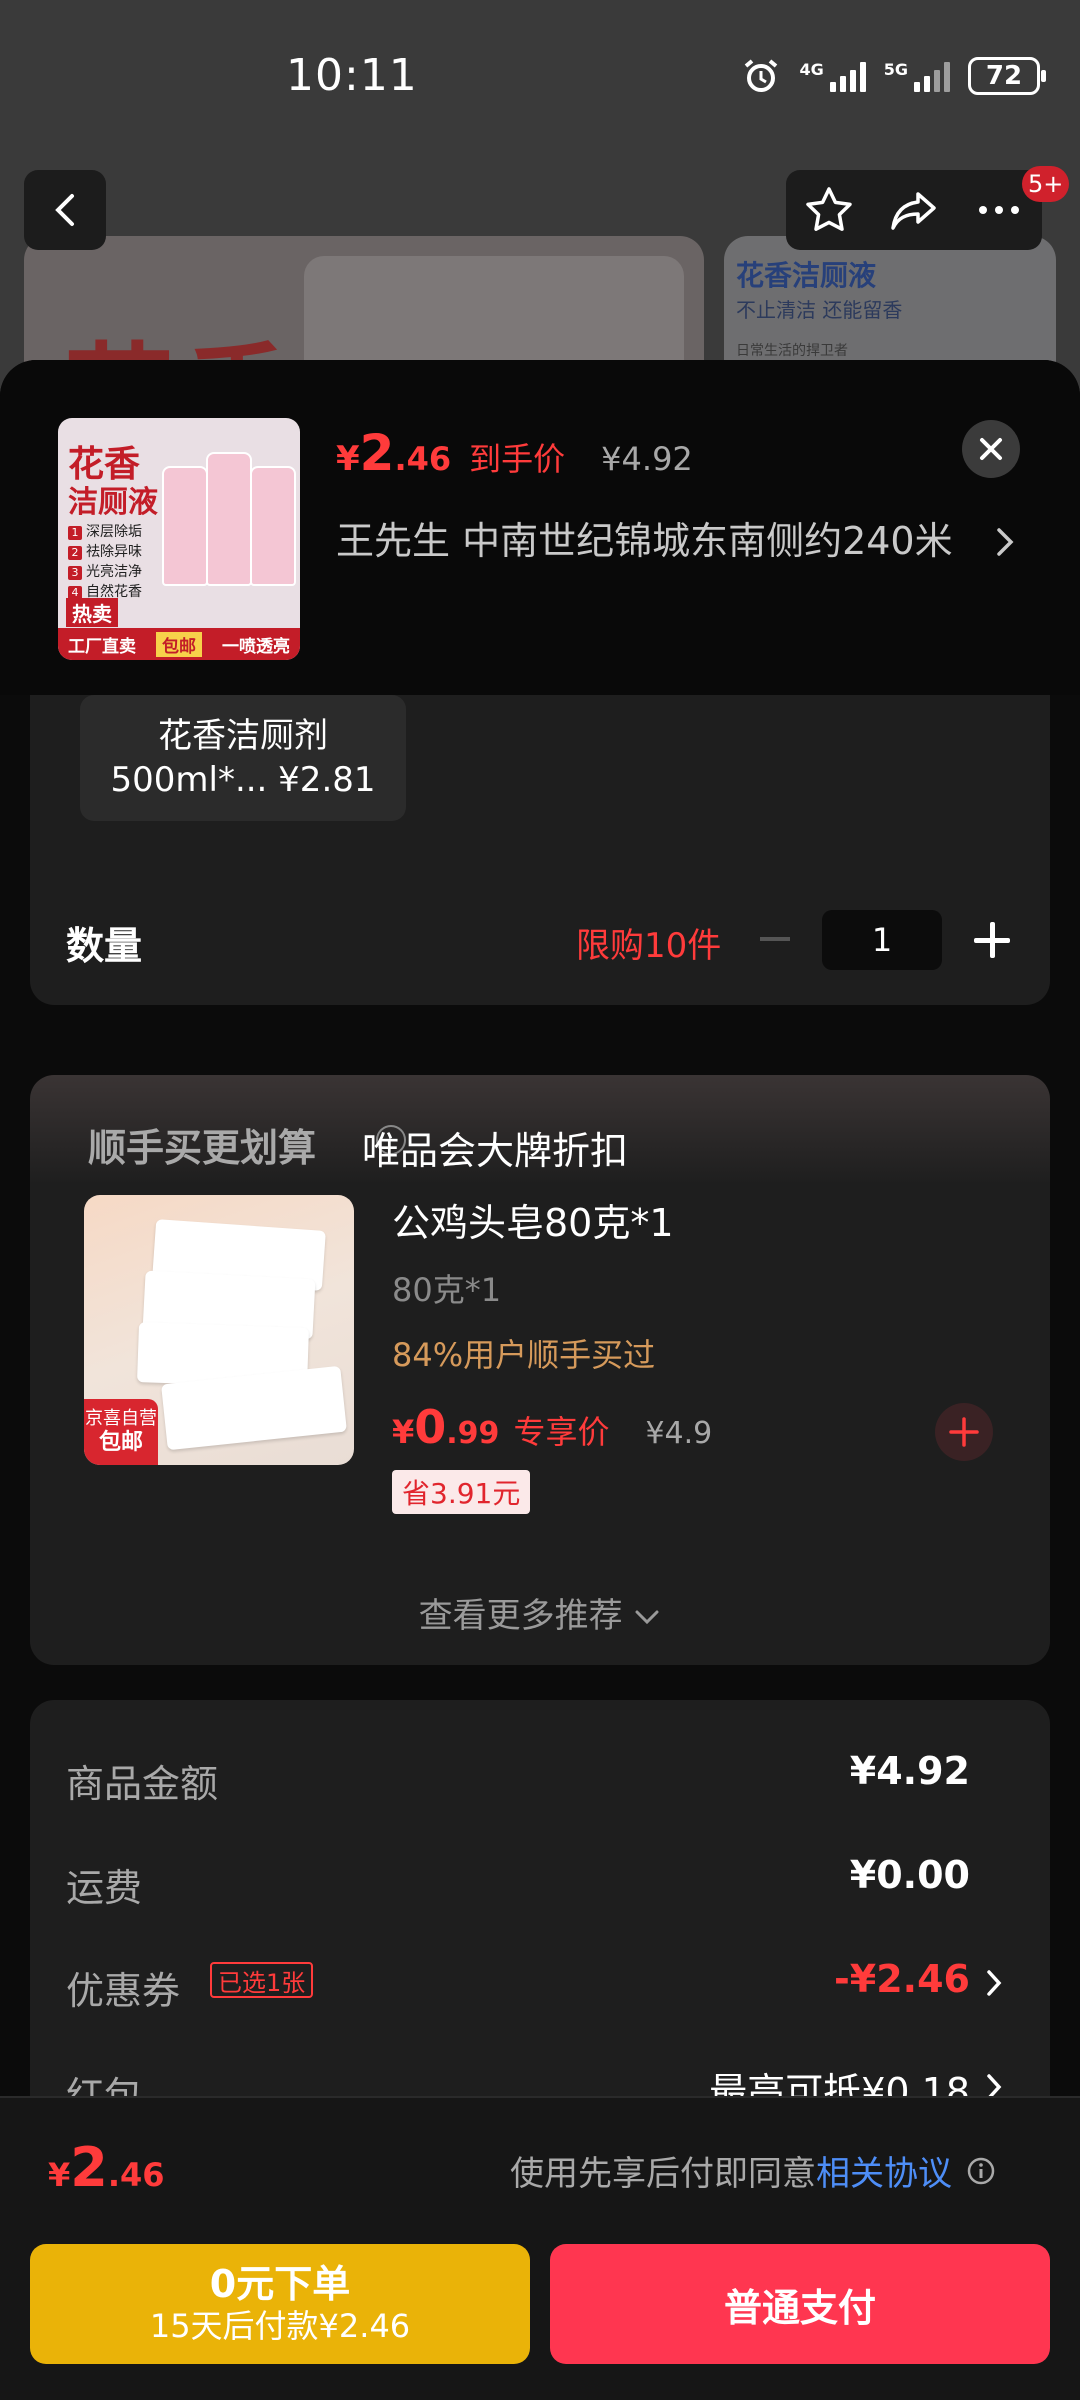  What do you see at coordinates (981, 2171) in the screenshot?
I see `info-icon` at bounding box center [981, 2171].